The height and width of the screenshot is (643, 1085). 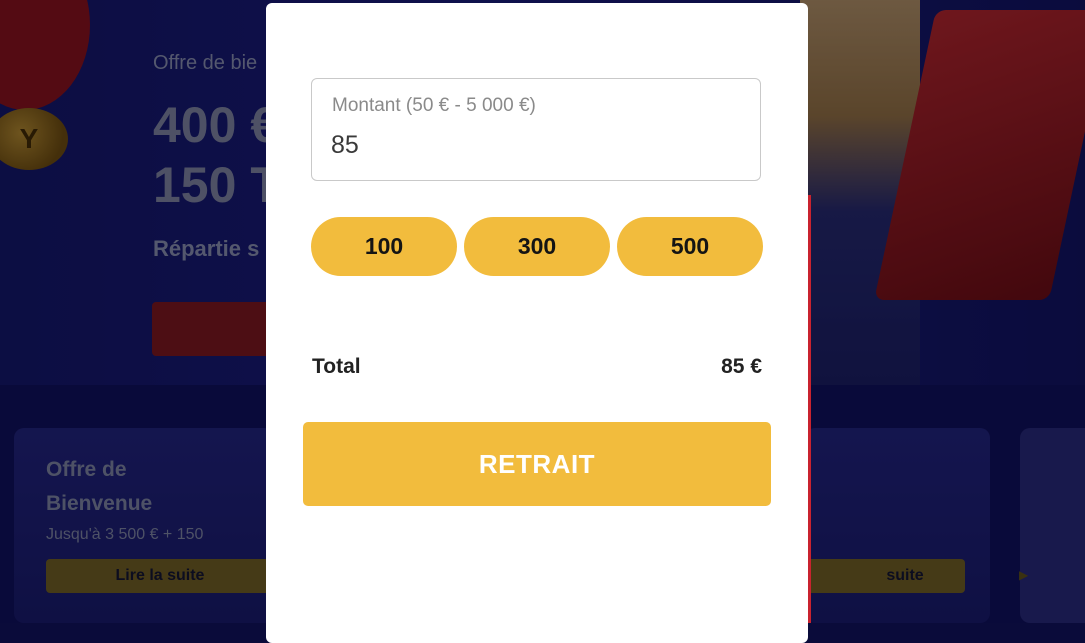 I want to click on amount-label: Montant (50 € - 5 000 €), so click(x=434, y=105).